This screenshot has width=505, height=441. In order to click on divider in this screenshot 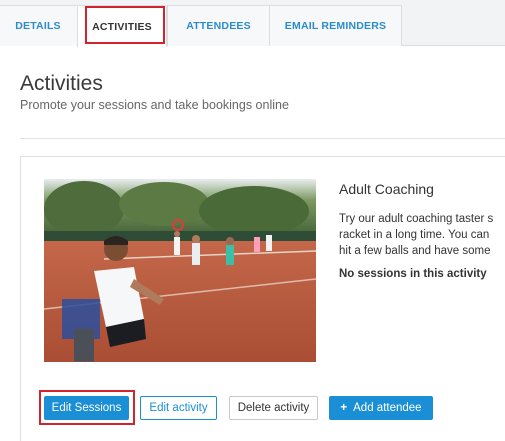, I will do `click(262, 138)`.